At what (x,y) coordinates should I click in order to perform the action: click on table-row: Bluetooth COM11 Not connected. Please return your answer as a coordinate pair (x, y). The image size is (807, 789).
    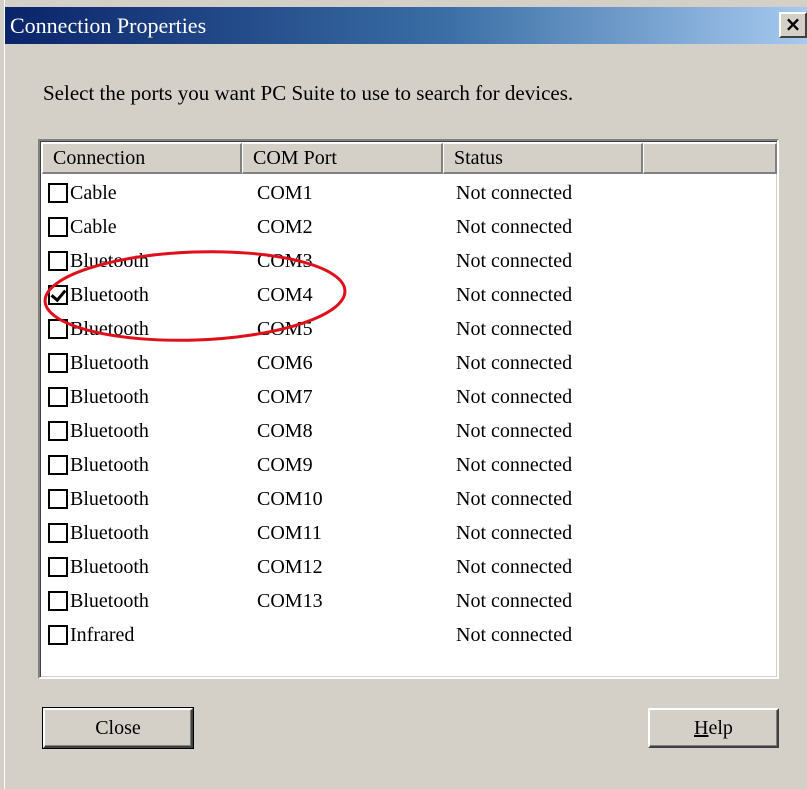
    Looking at the image, I should click on (409, 534).